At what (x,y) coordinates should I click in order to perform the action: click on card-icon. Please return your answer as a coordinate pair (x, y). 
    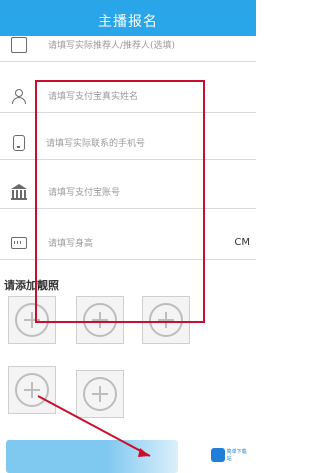
    Looking at the image, I should click on (19, 44).